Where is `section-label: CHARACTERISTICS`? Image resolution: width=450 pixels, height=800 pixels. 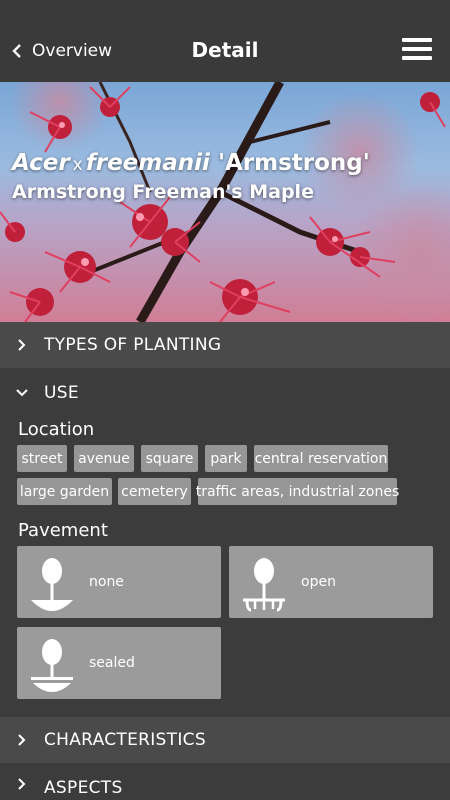 section-label: CHARACTERISTICS is located at coordinates (125, 740).